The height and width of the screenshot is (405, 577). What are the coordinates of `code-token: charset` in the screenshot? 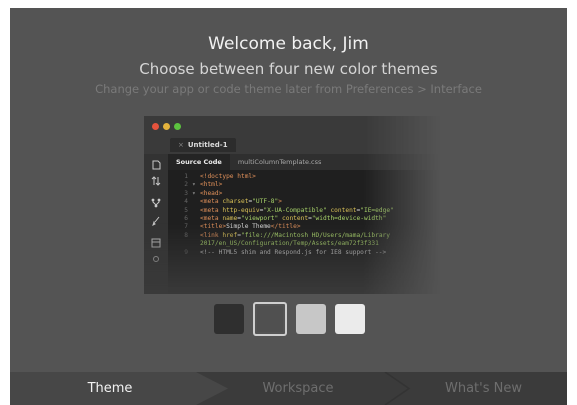 It's located at (235, 202).